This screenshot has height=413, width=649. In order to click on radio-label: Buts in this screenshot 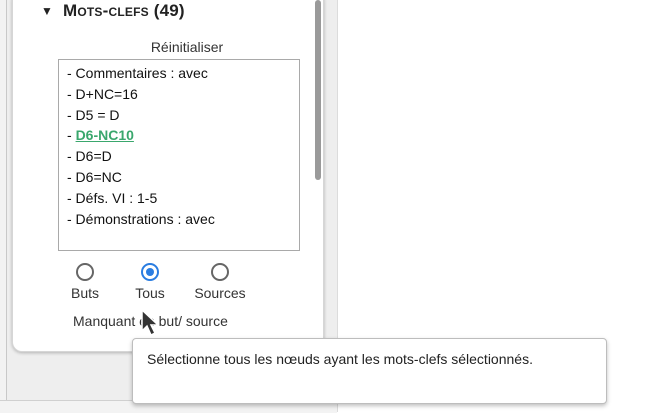, I will do `click(84, 293)`.